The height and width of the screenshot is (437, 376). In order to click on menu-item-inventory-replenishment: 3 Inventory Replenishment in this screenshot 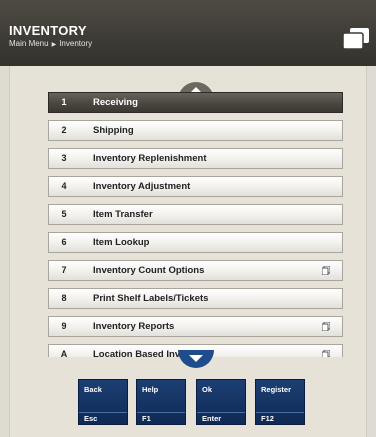, I will do `click(195, 158)`.